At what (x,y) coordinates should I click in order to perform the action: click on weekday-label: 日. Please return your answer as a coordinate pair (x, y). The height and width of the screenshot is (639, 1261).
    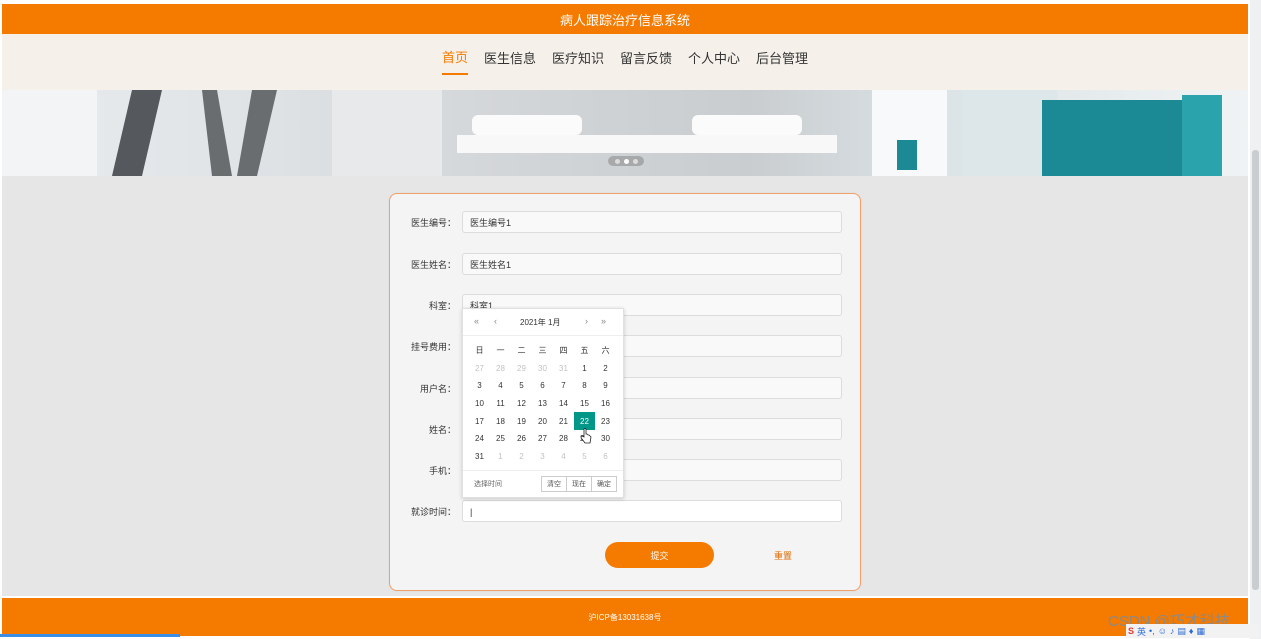
    Looking at the image, I should click on (479, 351).